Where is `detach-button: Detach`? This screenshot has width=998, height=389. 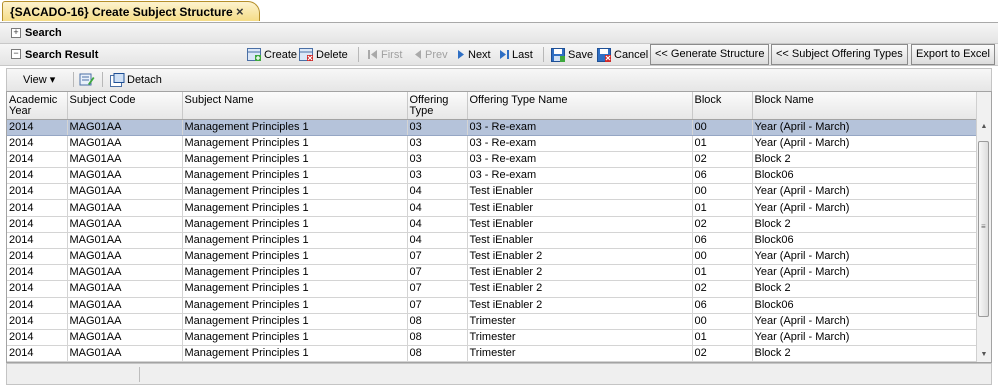 detach-button: Detach is located at coordinates (136, 80).